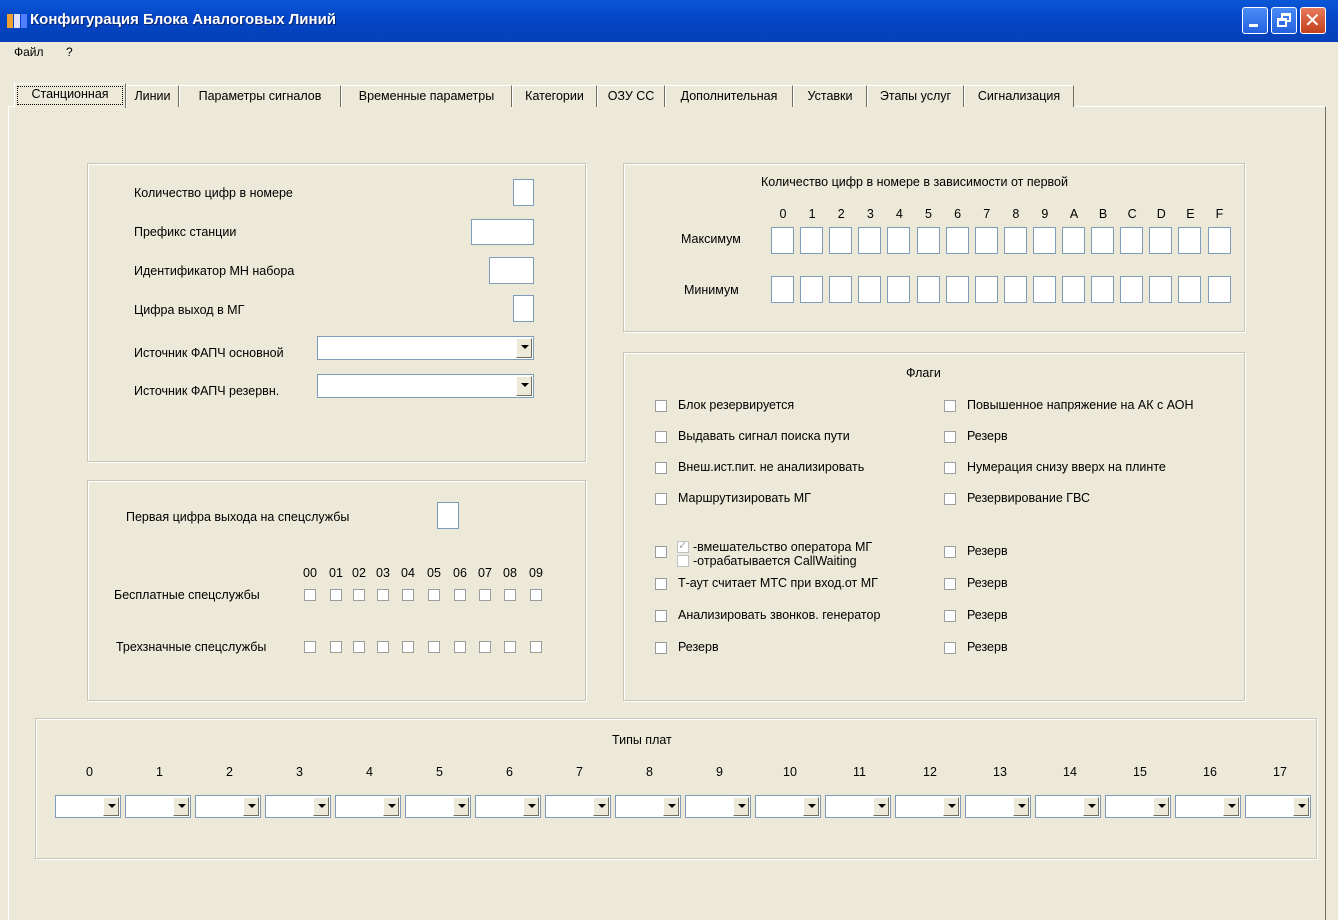  What do you see at coordinates (1255, 20) in the screenshot?
I see `minimize-button` at bounding box center [1255, 20].